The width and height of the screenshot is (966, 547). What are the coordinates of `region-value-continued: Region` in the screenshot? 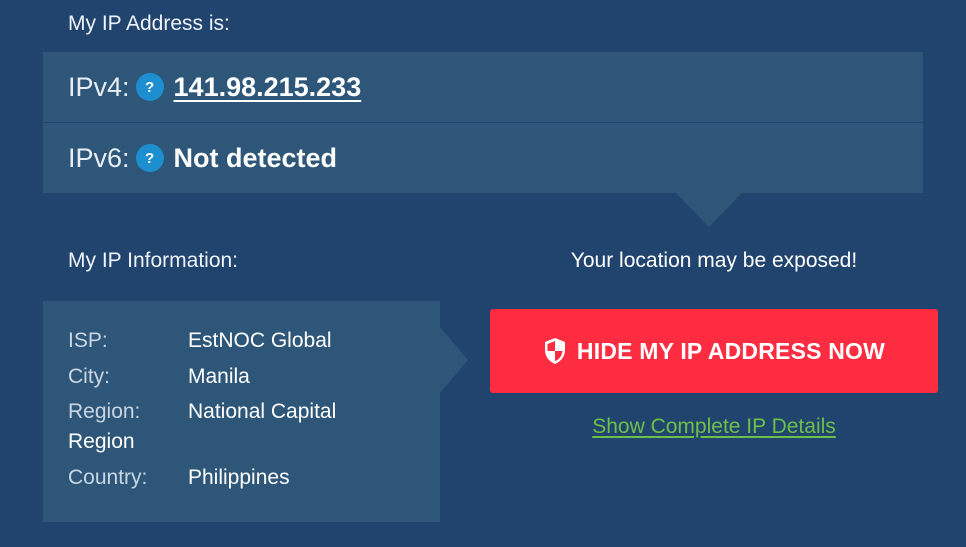 It's located at (101, 441).